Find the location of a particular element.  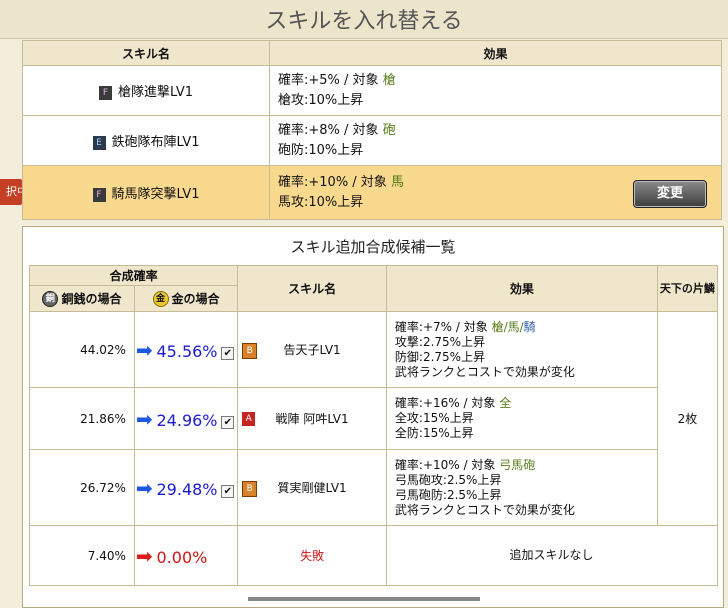

skill-name: 戦陣 阿吽LV1 is located at coordinates (312, 419).